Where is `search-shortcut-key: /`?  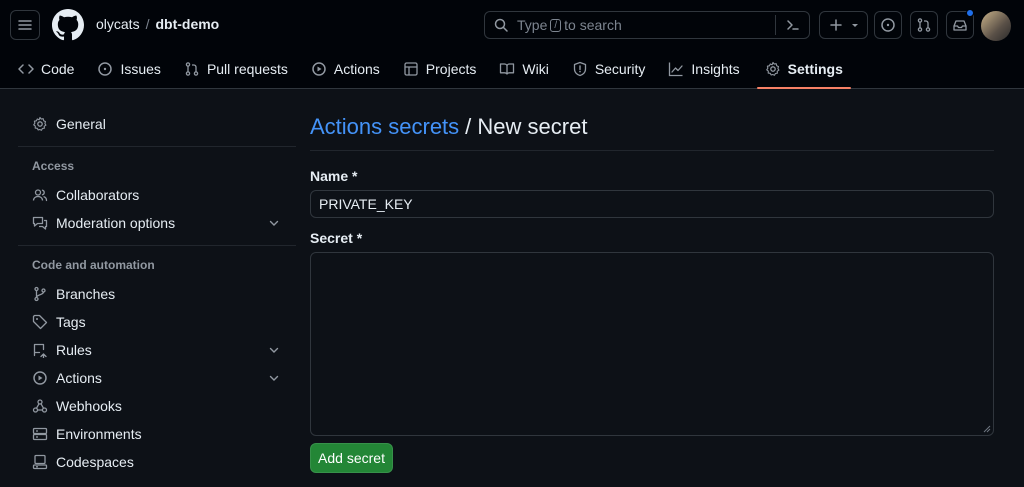
search-shortcut-key: / is located at coordinates (556, 25).